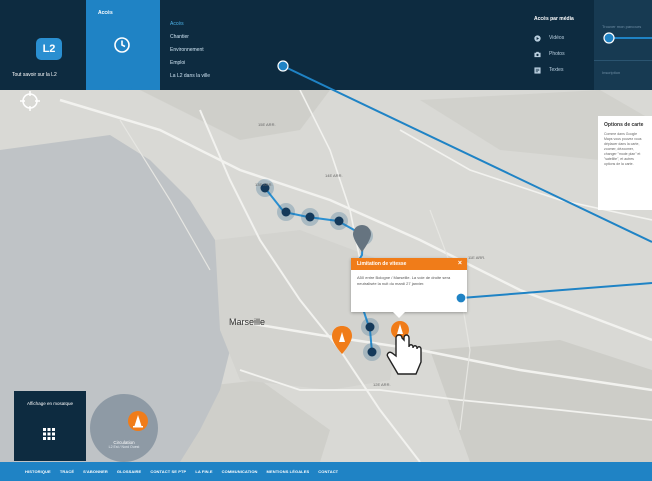 This screenshot has height=481, width=652. I want to click on logo-block: L2 Tout savoir sur la L2, so click(43, 45).